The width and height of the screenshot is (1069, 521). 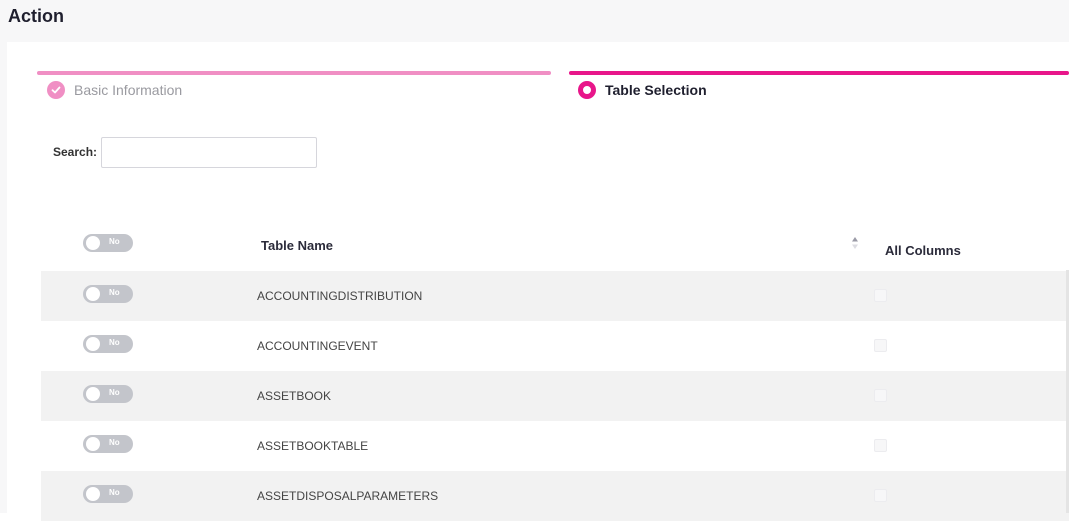 I want to click on step-table-selection: Table Selection, so click(x=642, y=90).